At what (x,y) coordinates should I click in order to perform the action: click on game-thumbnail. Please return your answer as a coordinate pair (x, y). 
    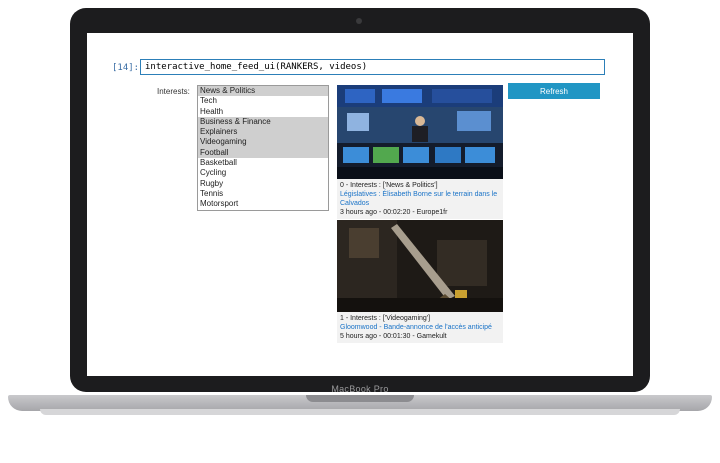
    Looking at the image, I should click on (420, 266).